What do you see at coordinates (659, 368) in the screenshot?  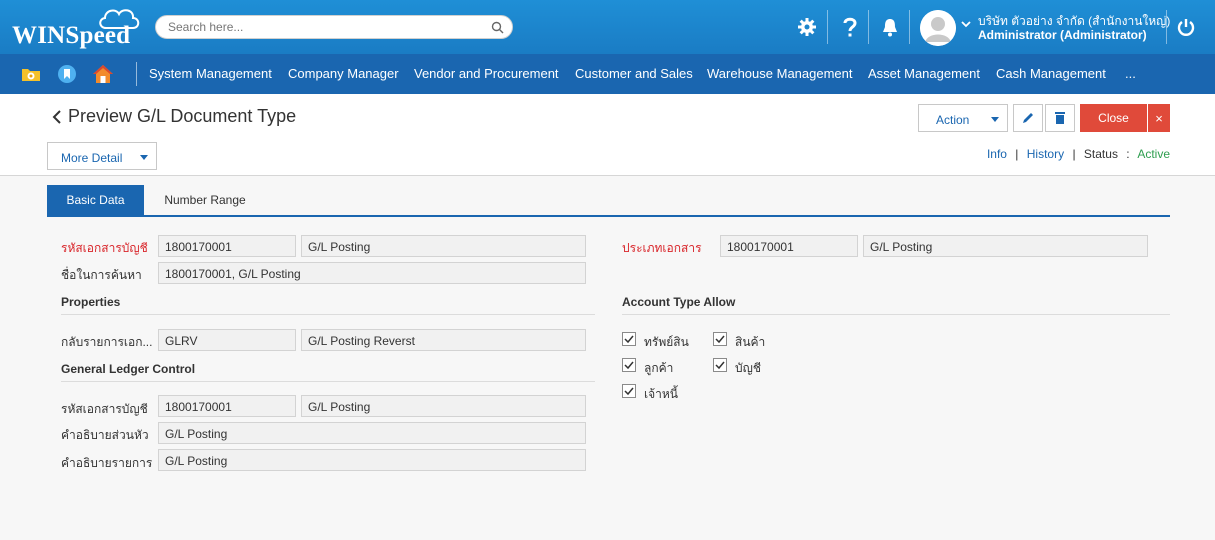 I see `checkbox-customer-label: ลูกค้า` at bounding box center [659, 368].